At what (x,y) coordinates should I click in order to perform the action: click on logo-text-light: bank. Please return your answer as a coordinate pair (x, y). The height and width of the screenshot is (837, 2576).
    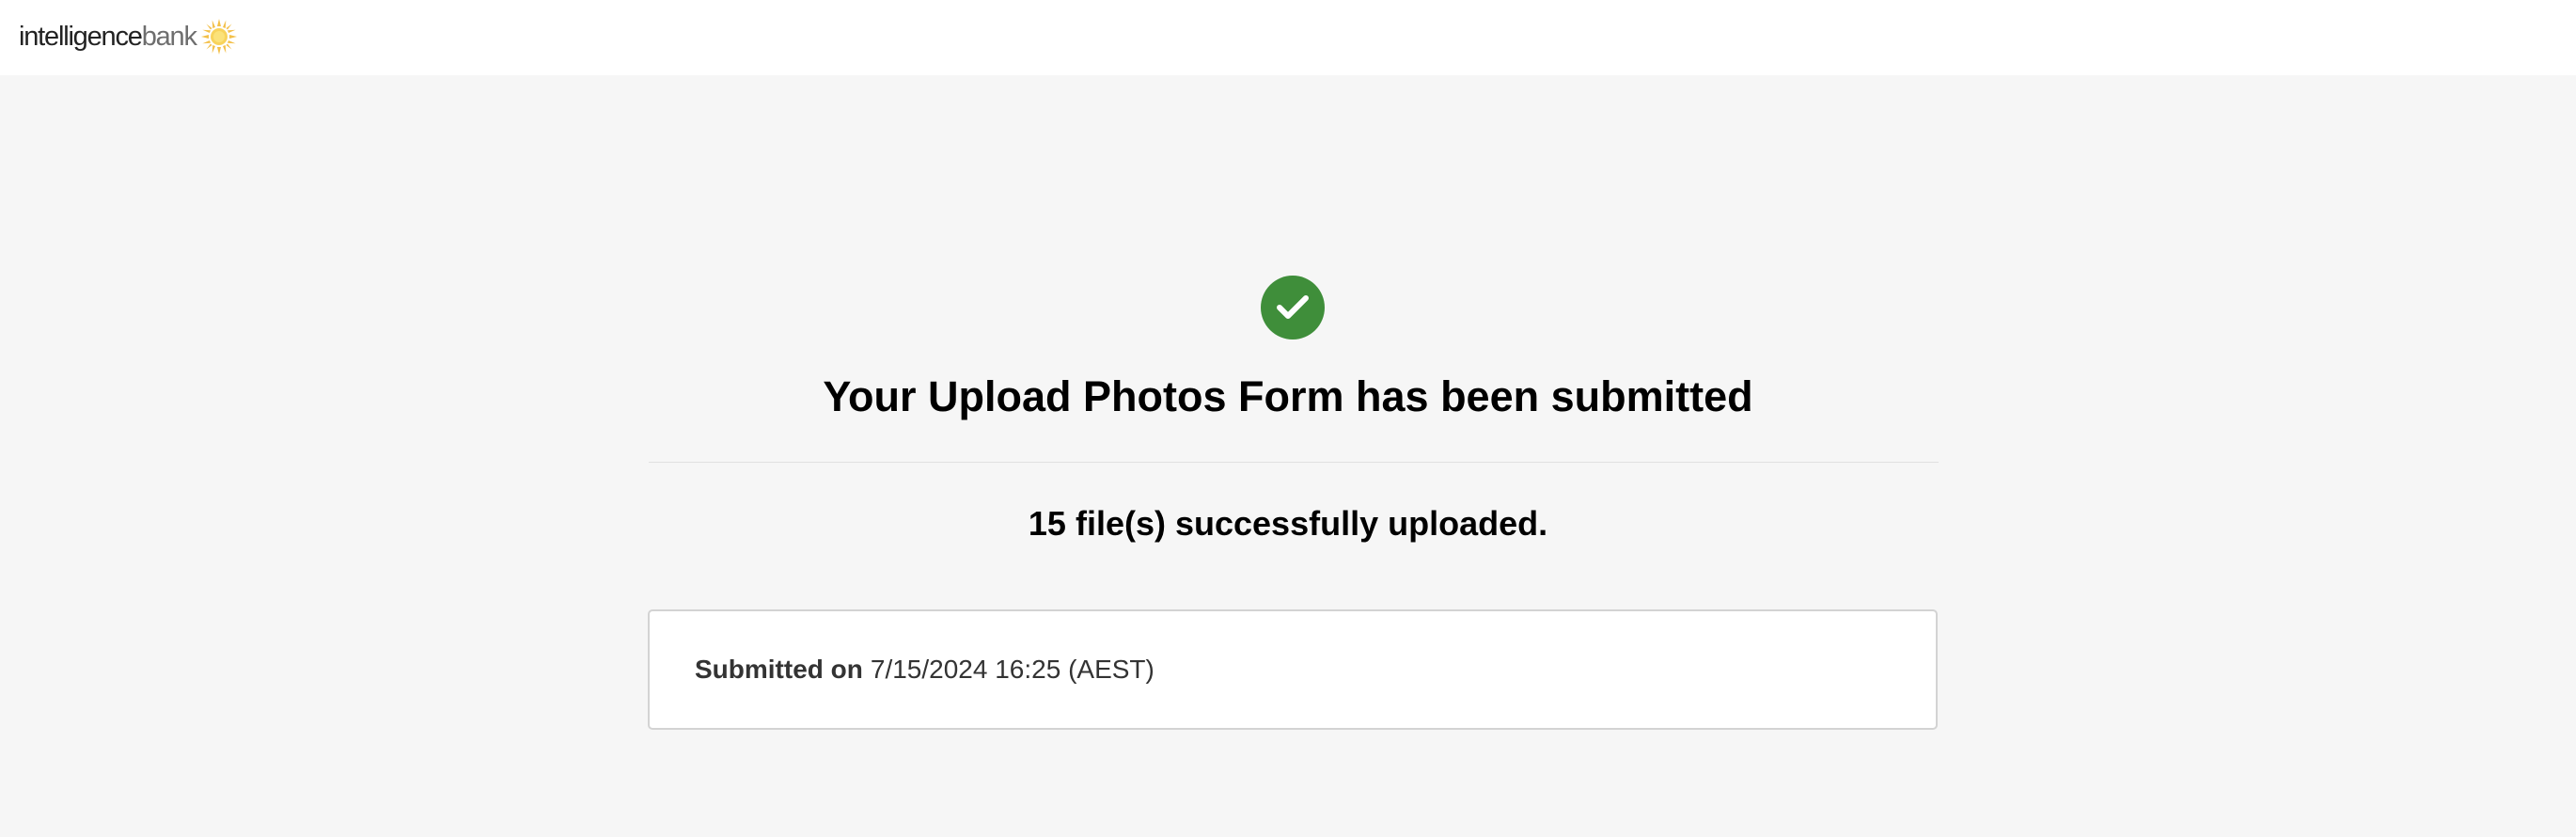
    Looking at the image, I should click on (169, 36).